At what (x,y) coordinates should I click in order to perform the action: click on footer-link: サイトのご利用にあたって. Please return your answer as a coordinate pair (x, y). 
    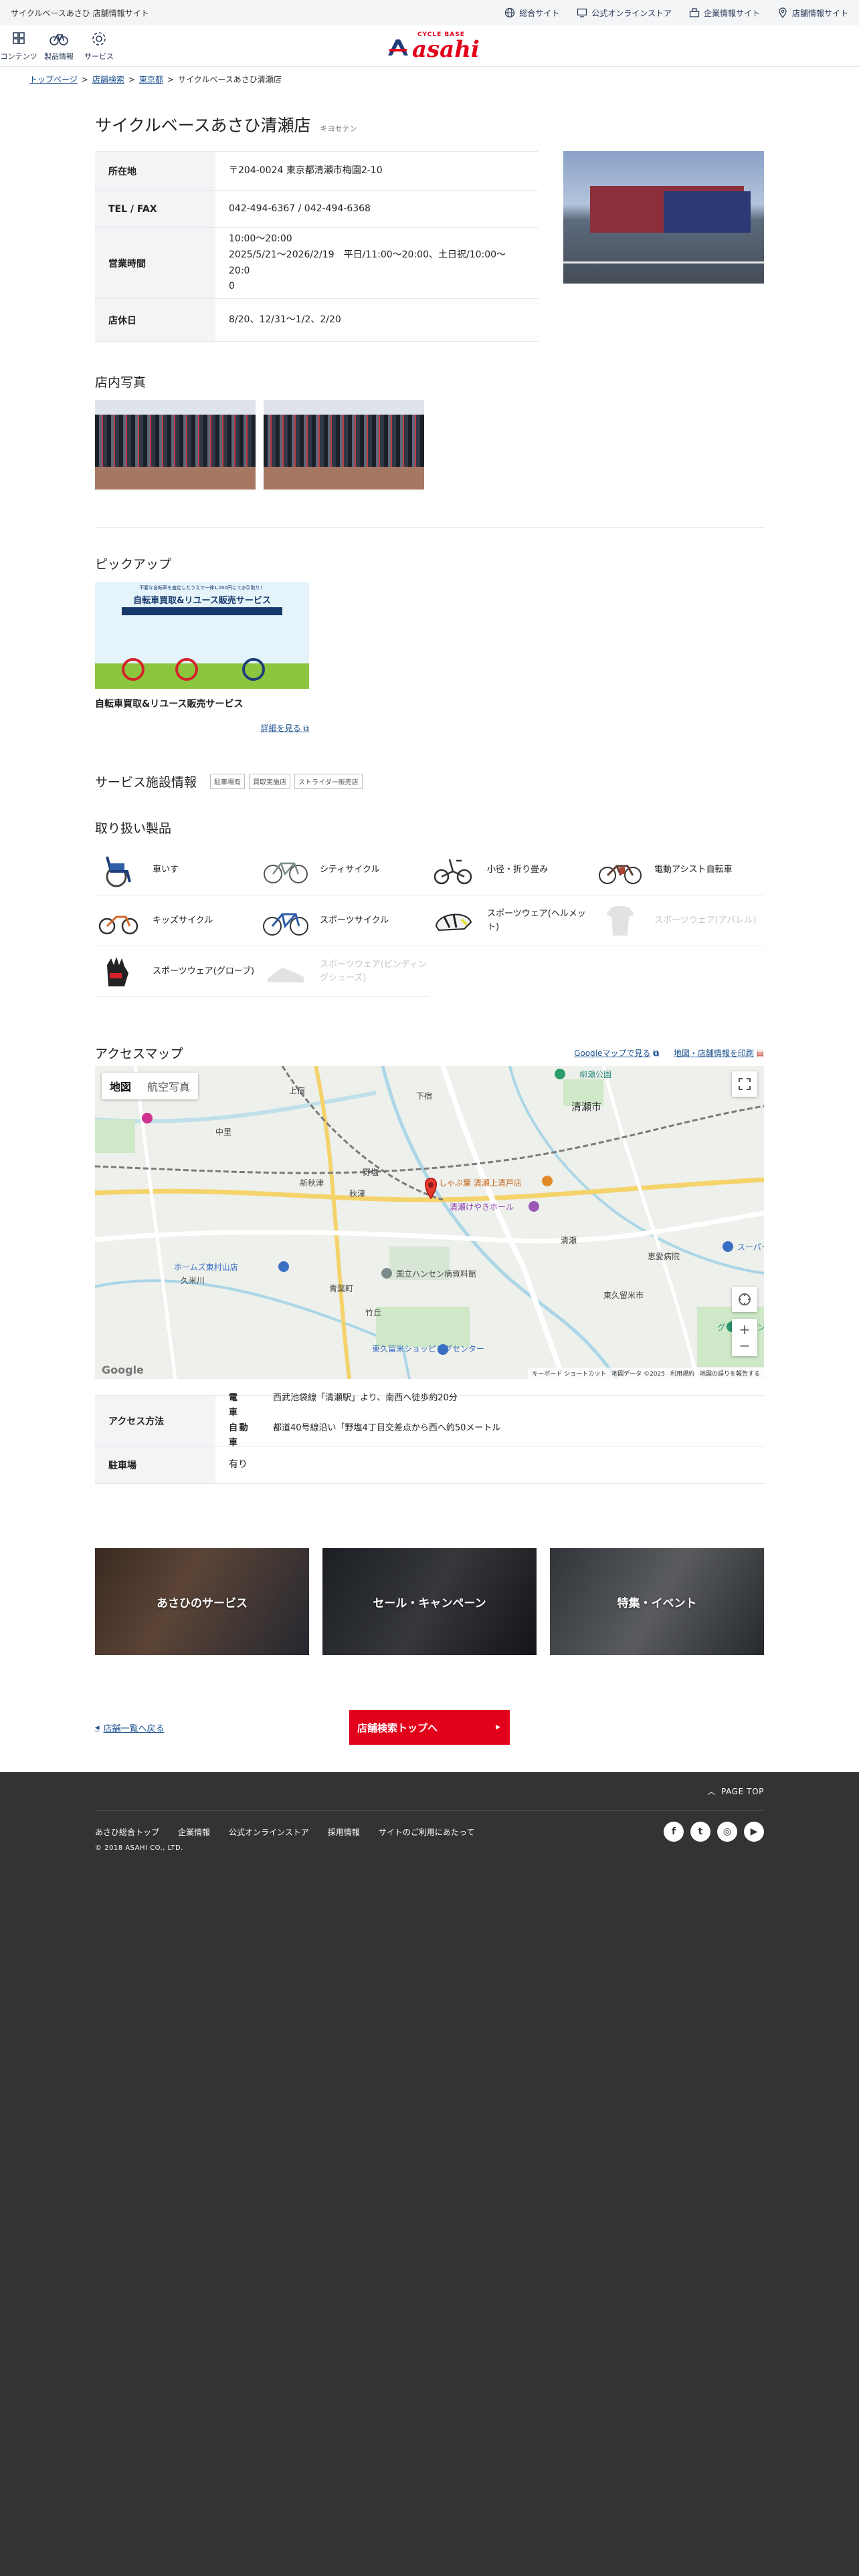
    Looking at the image, I should click on (427, 1832).